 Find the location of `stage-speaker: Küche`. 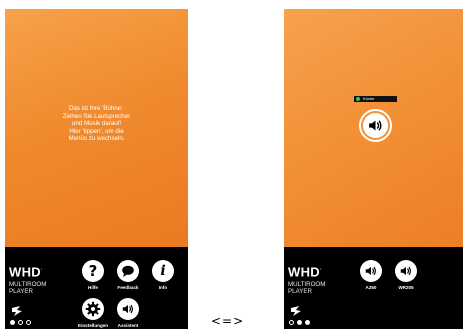

stage-speaker: Küche is located at coordinates (375, 119).